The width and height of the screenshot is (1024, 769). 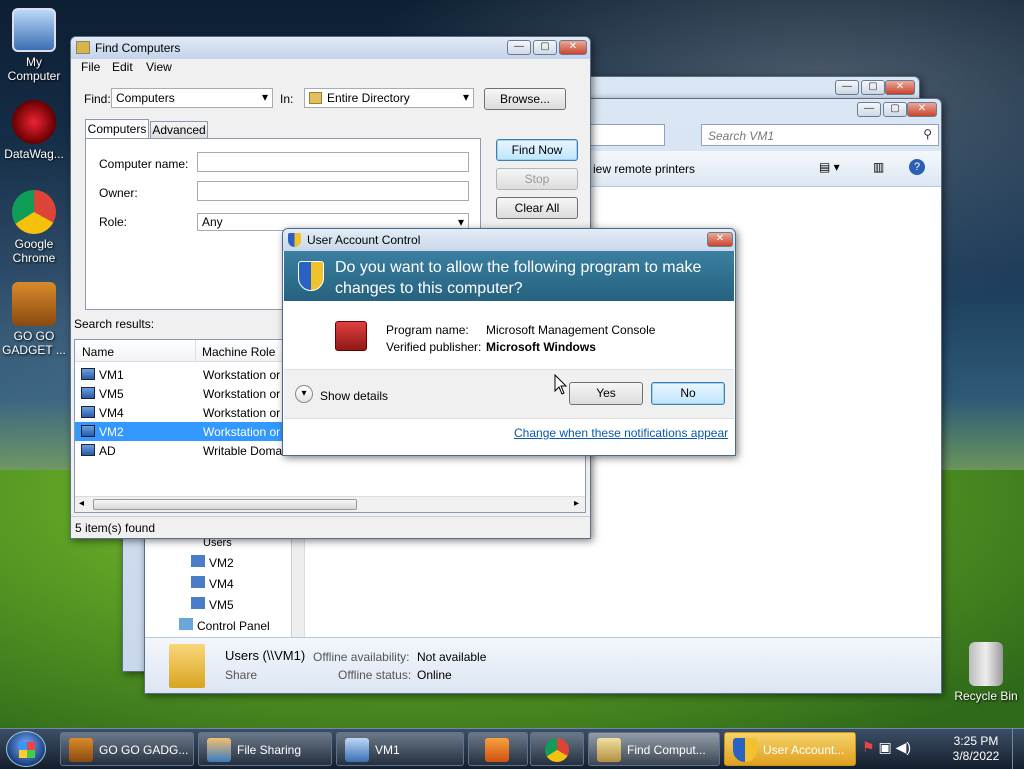 What do you see at coordinates (537, 179) in the screenshot?
I see `stop-button: Stop` at bounding box center [537, 179].